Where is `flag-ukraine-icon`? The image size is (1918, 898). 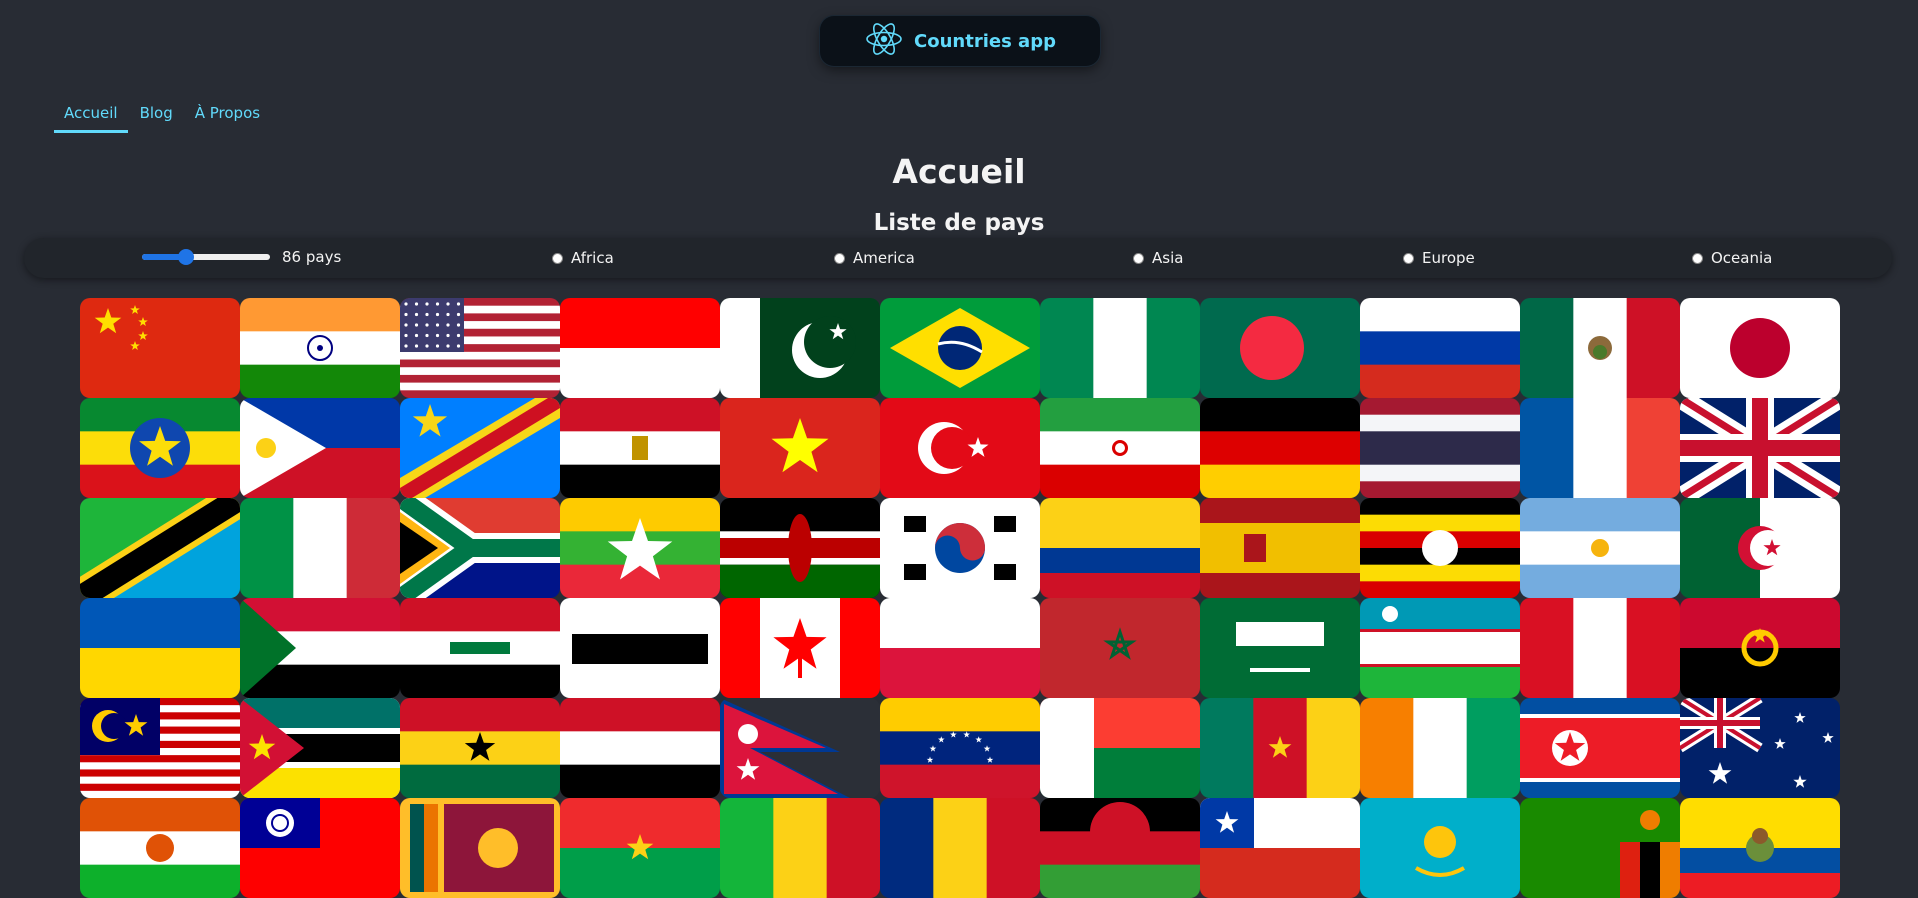 flag-ukraine-icon is located at coordinates (160, 648).